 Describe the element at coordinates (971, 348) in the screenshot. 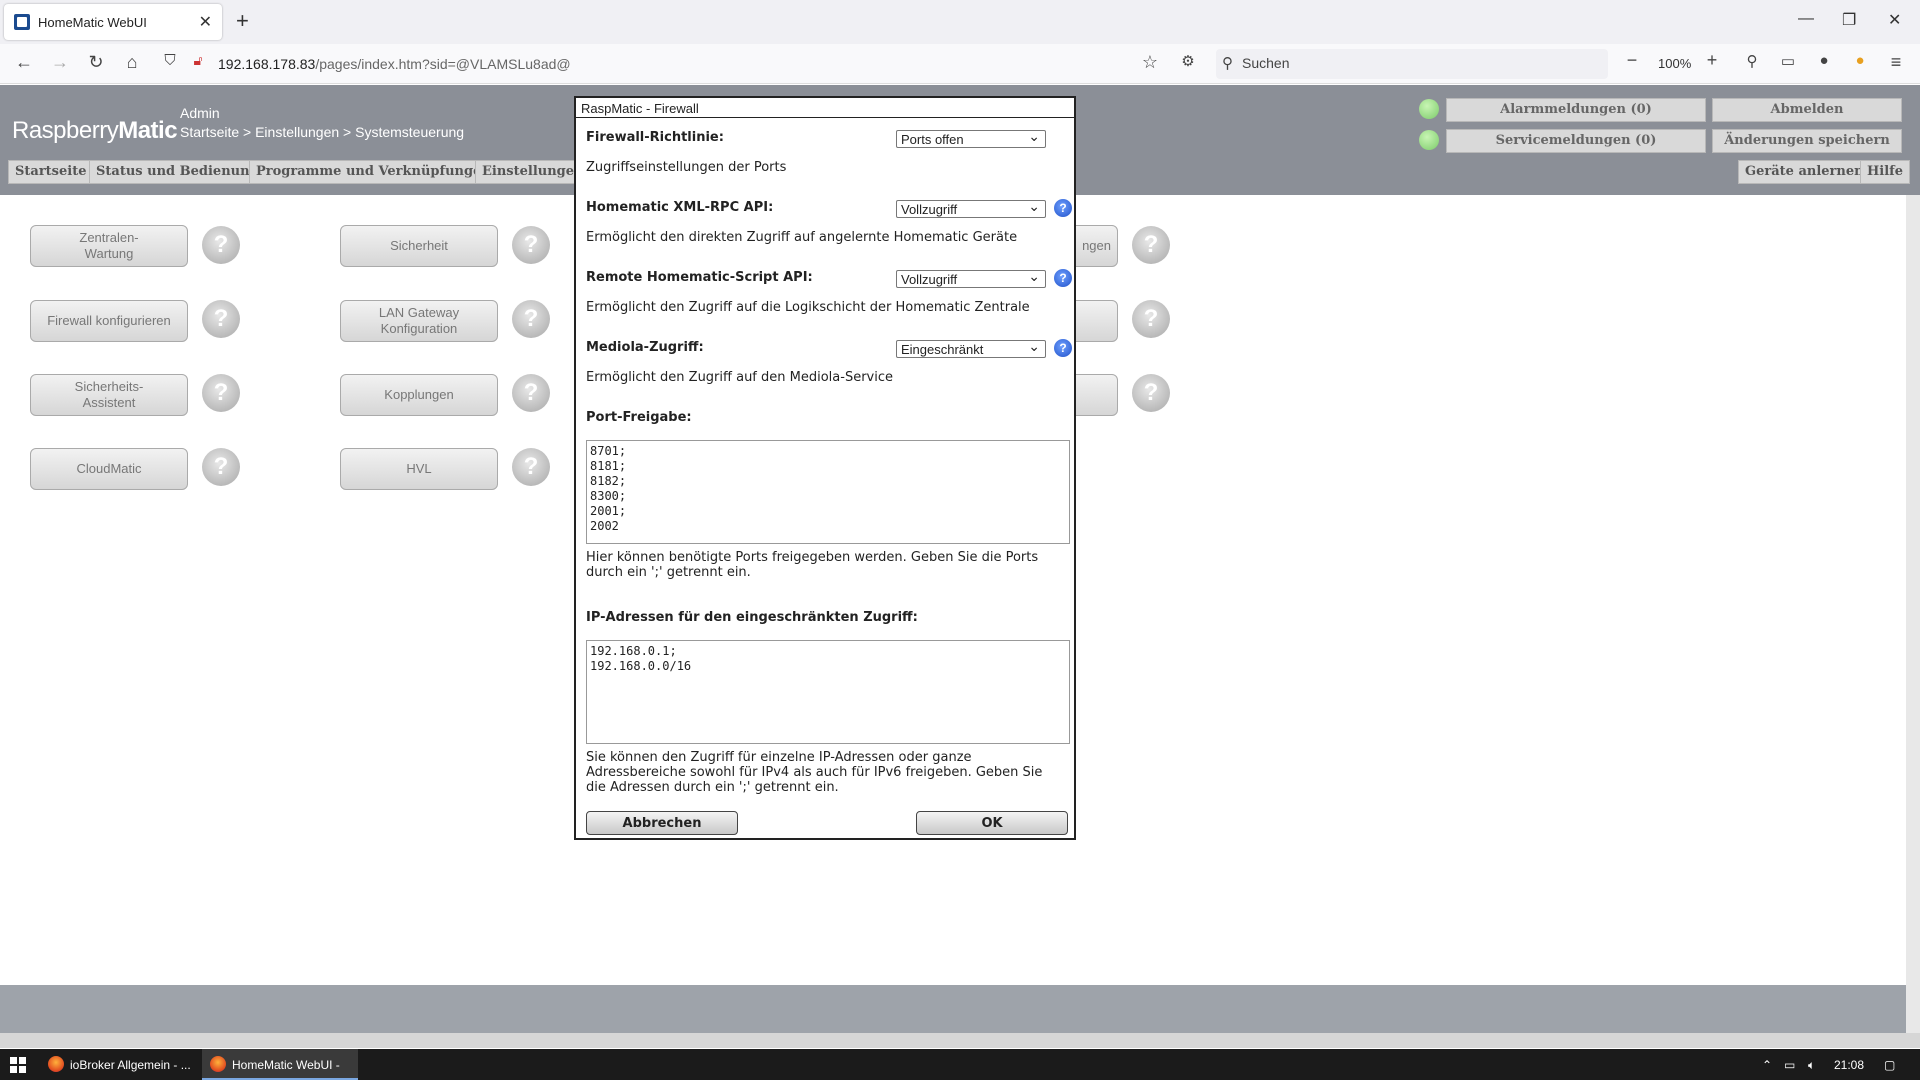

I see `mediola-select: Eingeschränkt` at that location.